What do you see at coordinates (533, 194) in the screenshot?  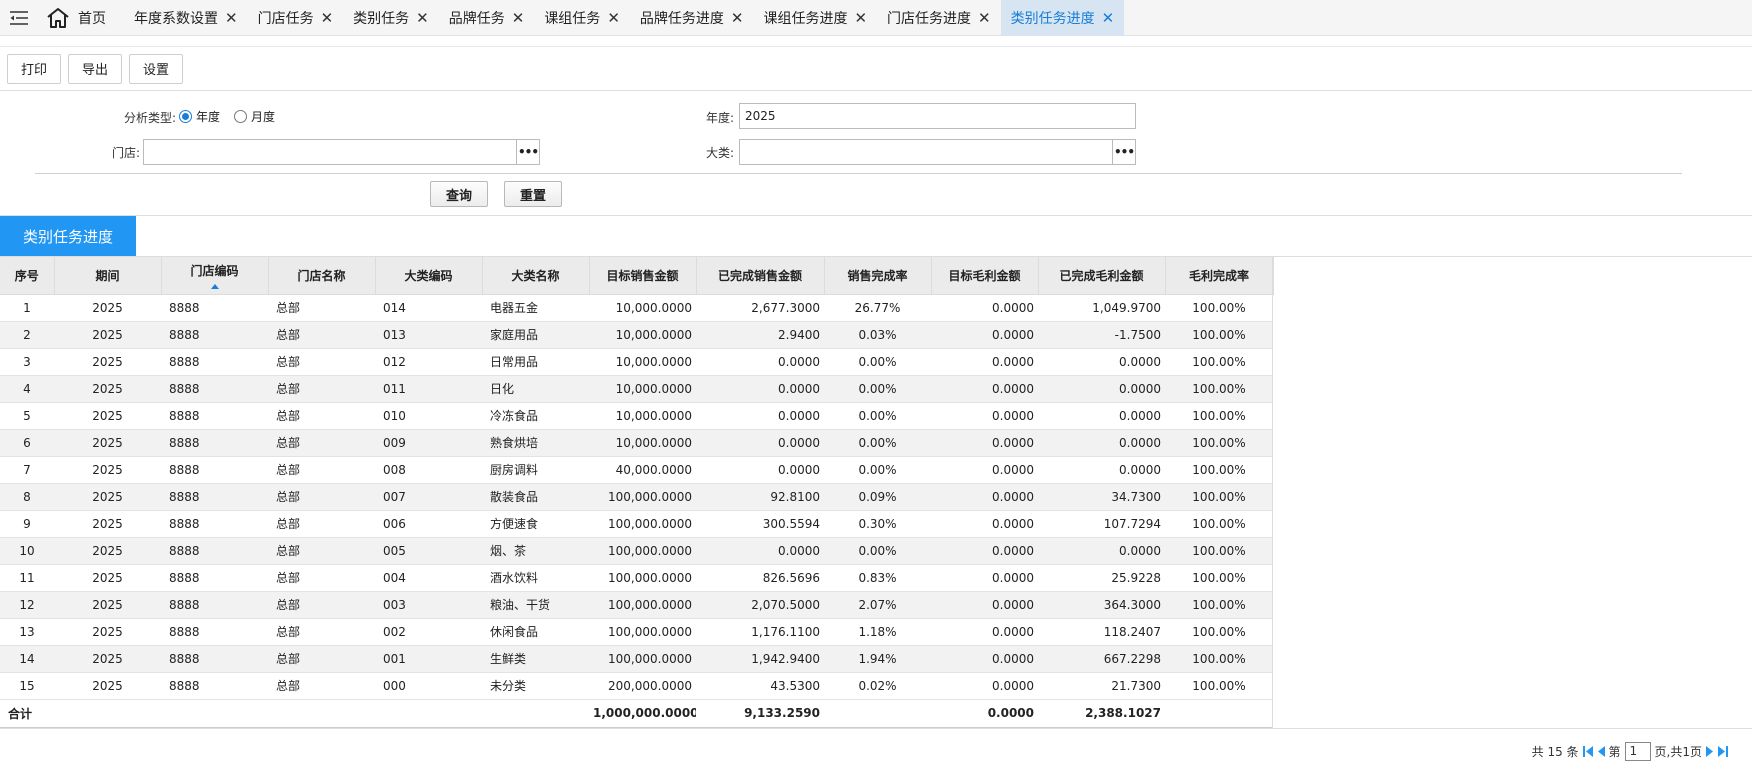 I see `reset-button: 重置` at bounding box center [533, 194].